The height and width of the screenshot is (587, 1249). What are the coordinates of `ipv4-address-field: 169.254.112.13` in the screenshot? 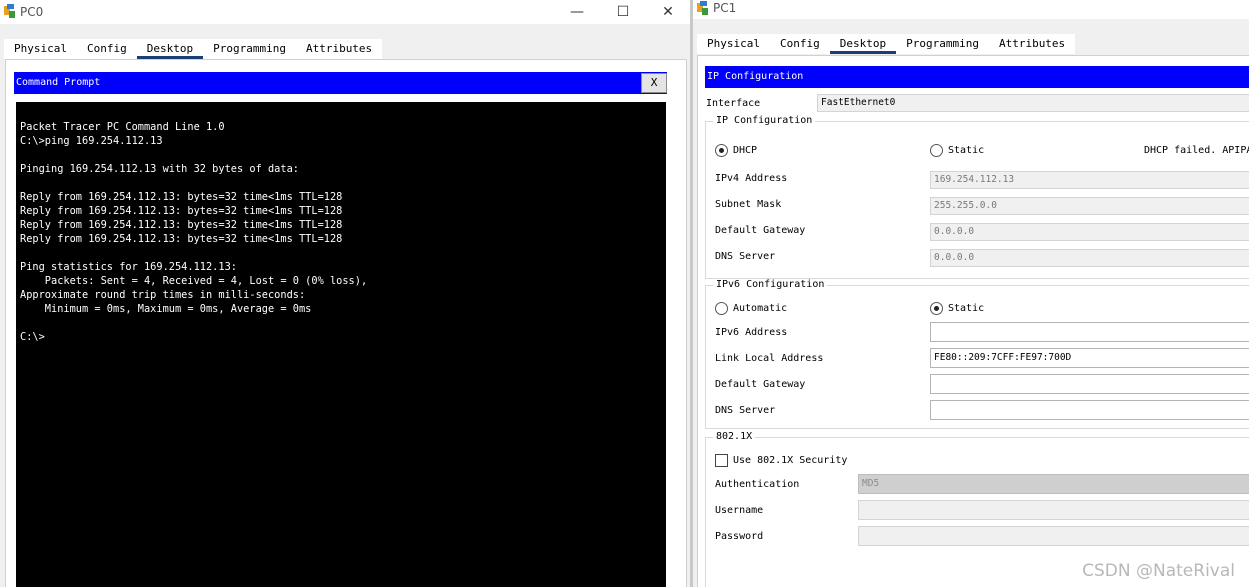 It's located at (1089, 180).